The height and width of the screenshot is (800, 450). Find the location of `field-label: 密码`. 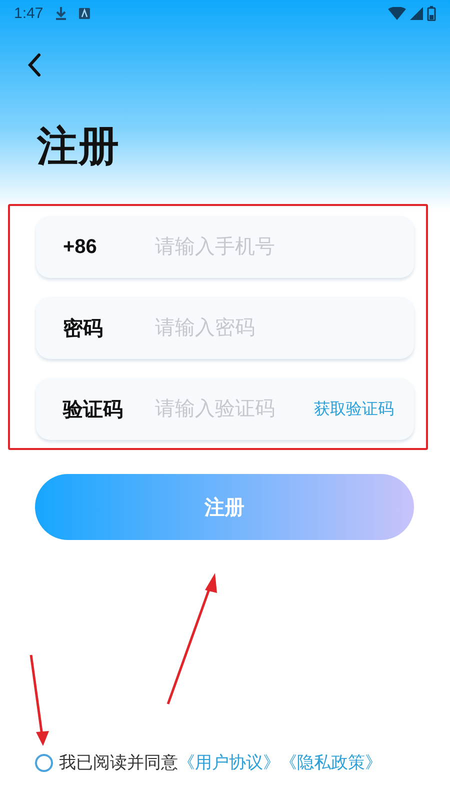

field-label: 密码 is located at coordinates (83, 329).